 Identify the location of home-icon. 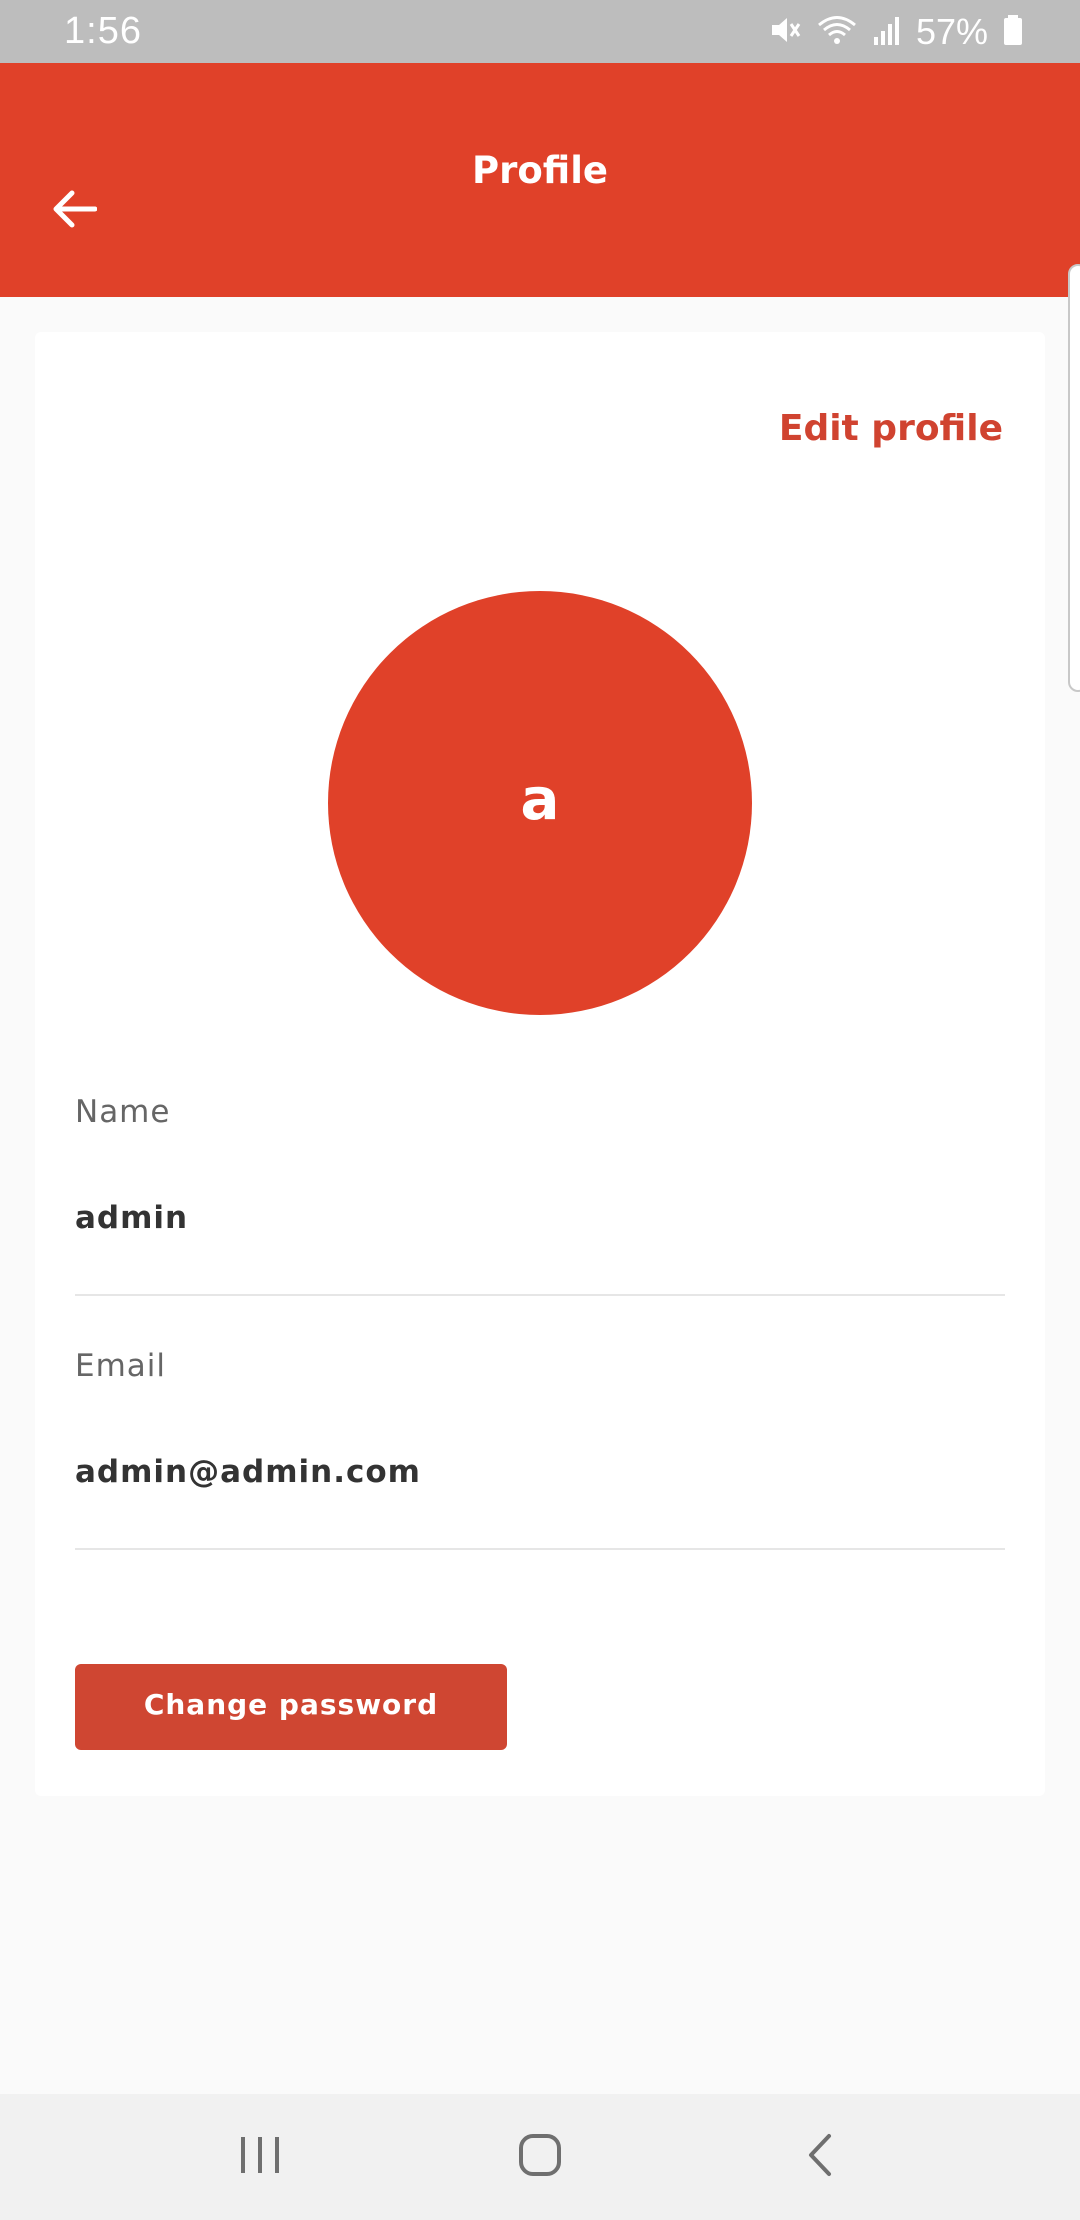
(540, 2157).